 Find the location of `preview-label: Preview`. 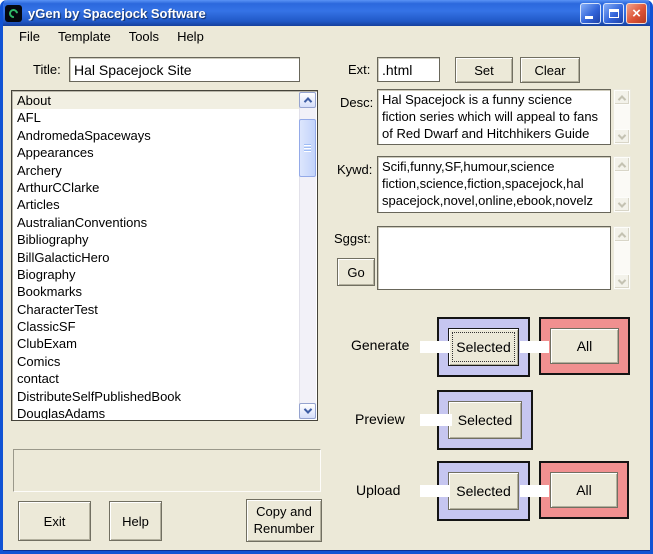

preview-label: Preview is located at coordinates (380, 419).